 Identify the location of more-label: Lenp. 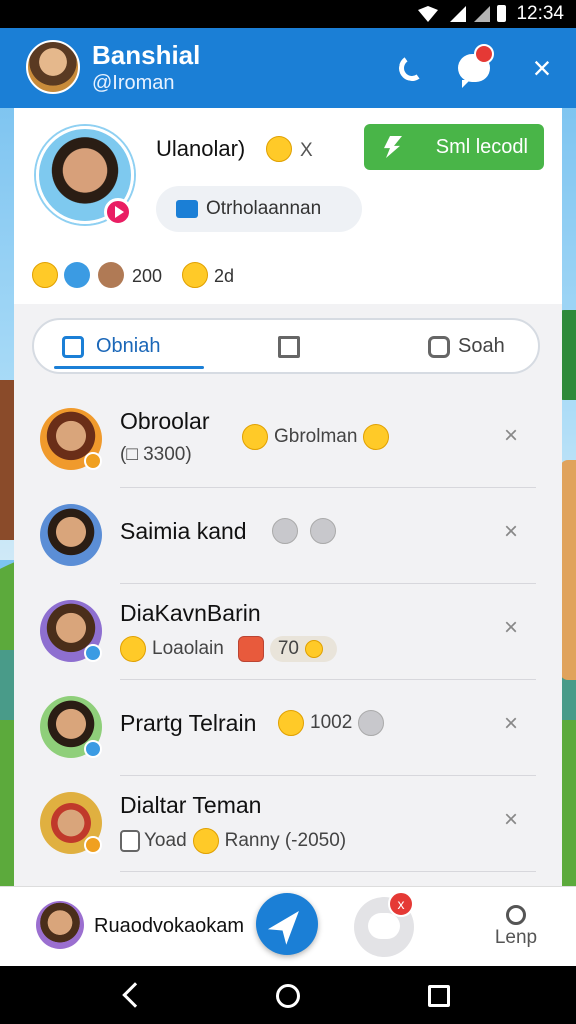
(516, 937).